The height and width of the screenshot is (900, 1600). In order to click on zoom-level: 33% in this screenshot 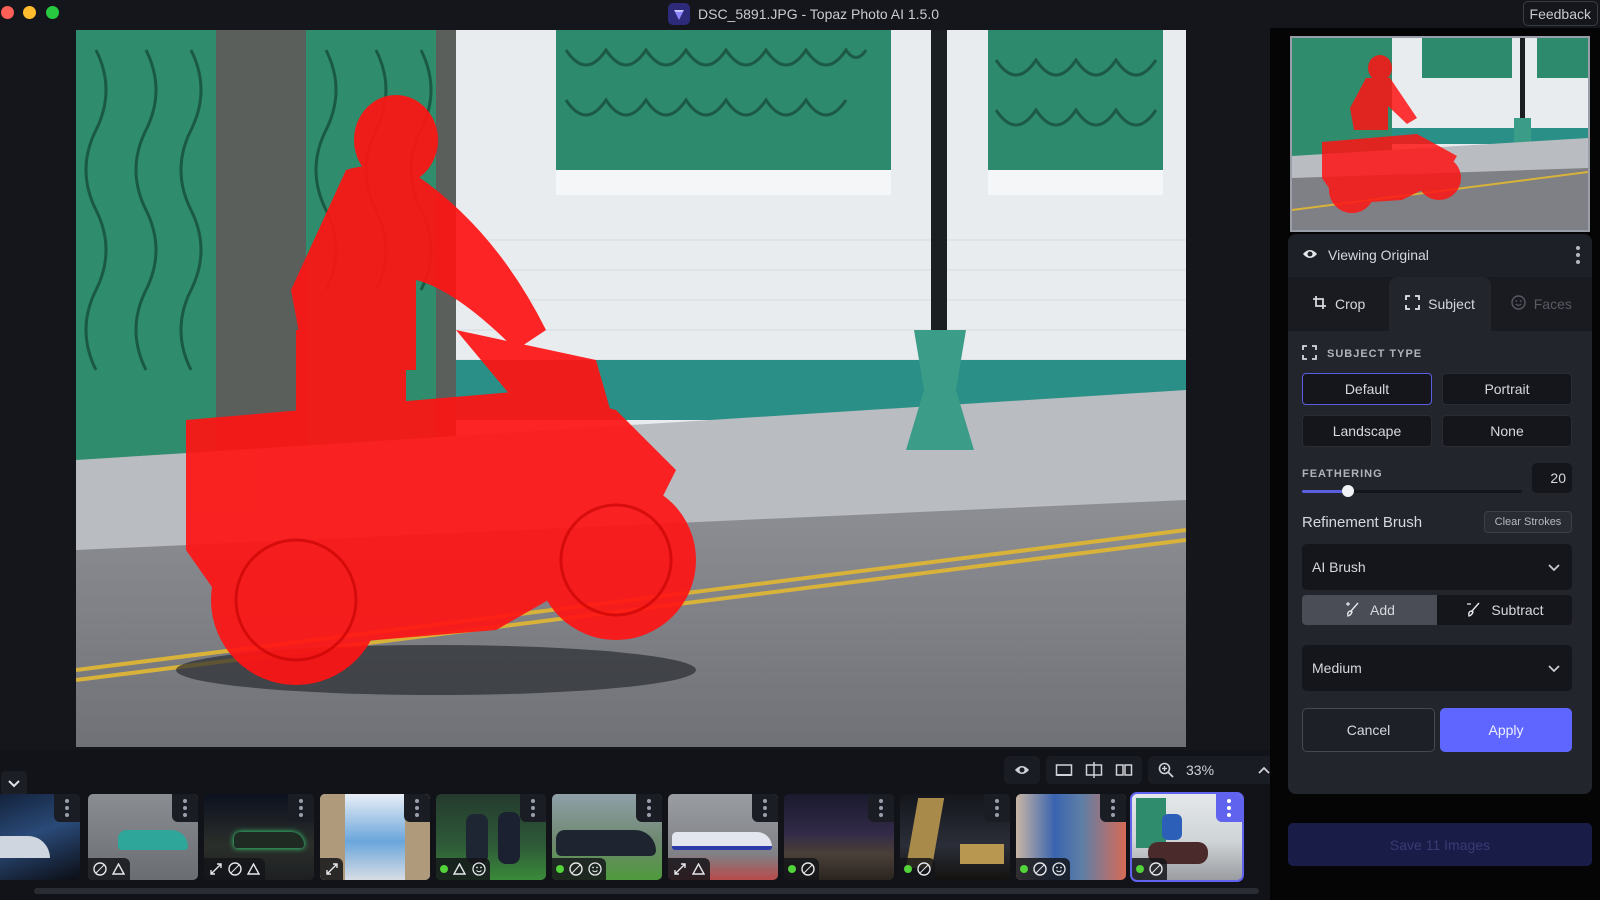, I will do `click(1200, 770)`.